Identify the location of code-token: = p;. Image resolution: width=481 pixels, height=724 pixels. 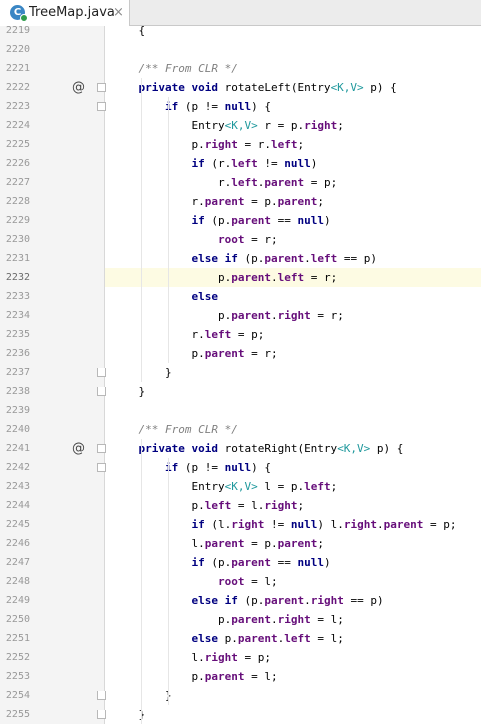
(440, 524).